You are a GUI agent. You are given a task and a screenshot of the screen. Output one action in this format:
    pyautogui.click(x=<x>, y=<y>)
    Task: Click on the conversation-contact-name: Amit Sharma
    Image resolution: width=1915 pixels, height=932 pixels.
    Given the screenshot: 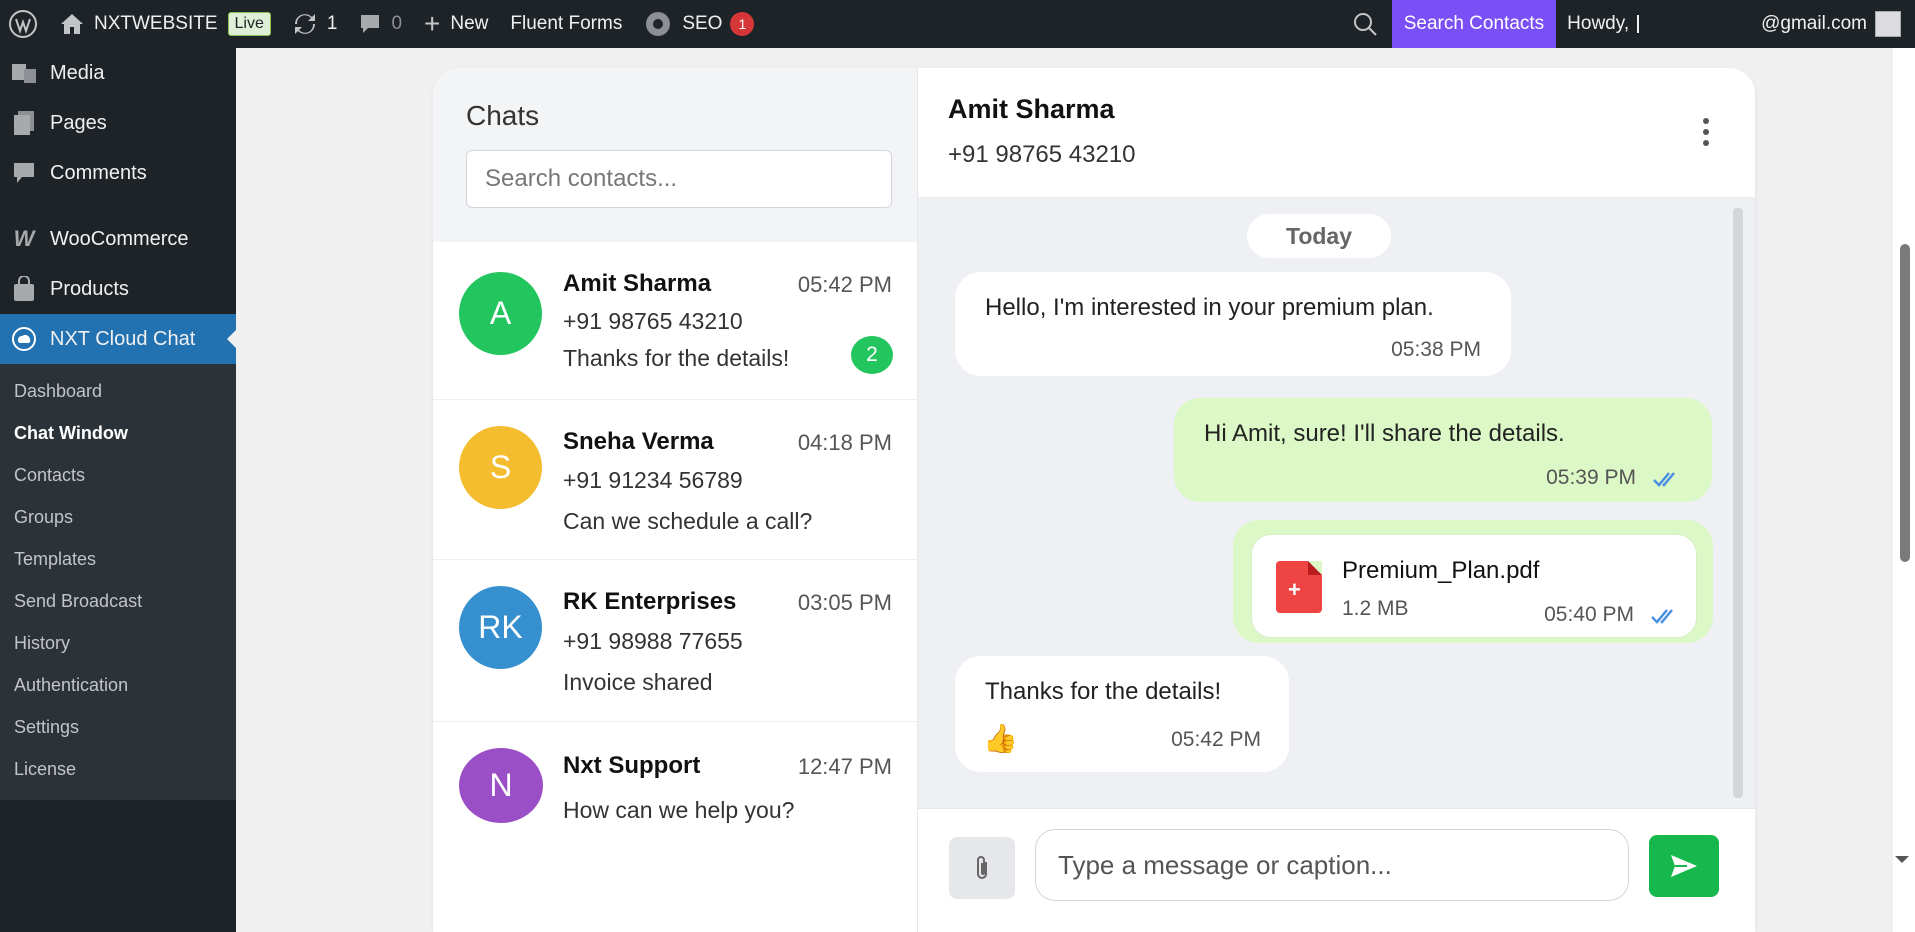 What is the action you would take?
    pyautogui.click(x=1031, y=109)
    